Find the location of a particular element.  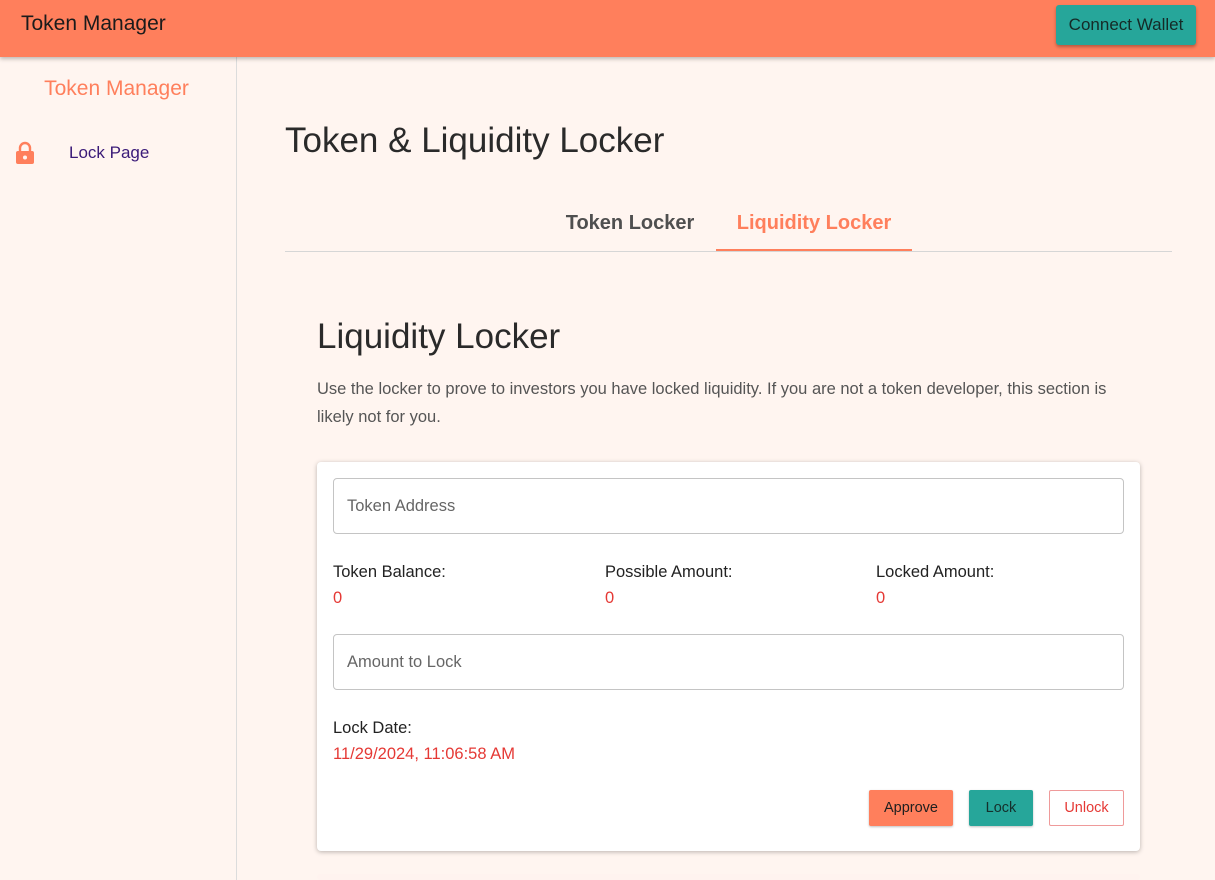

sidebar-title: Token Manager is located at coordinates (116, 88).